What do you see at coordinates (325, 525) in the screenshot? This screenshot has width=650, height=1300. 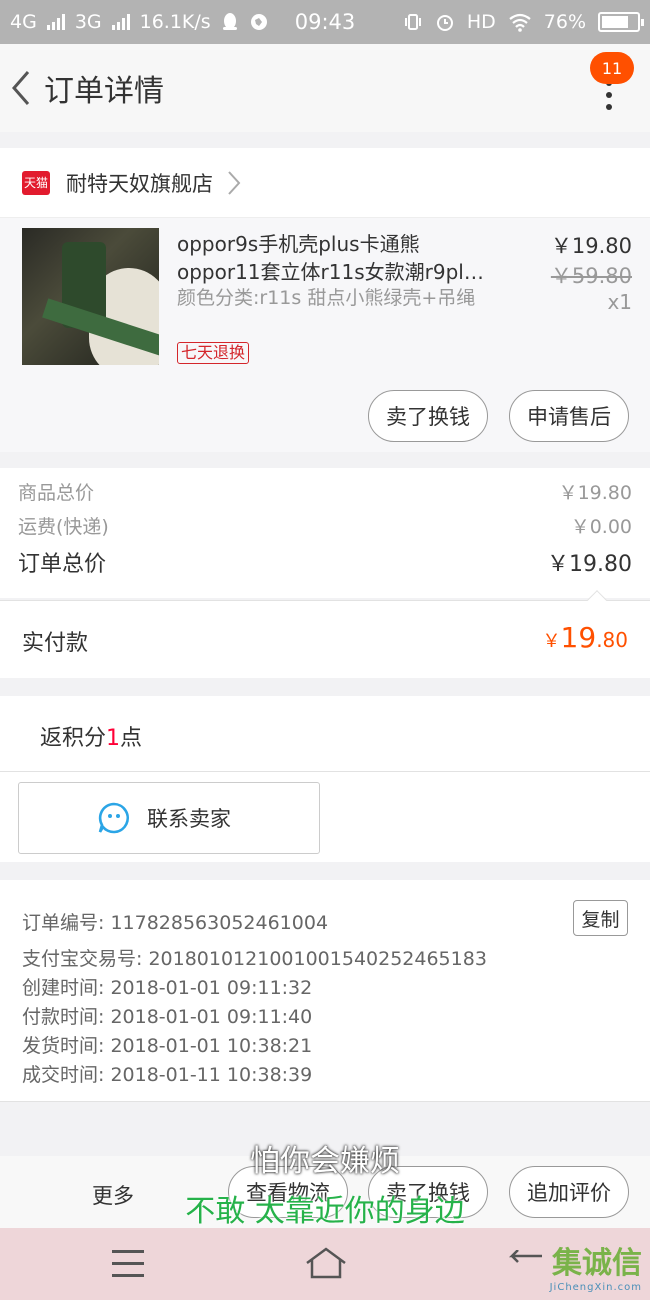 I see `shipping-row: 运费(快递) ￥0.00` at bounding box center [325, 525].